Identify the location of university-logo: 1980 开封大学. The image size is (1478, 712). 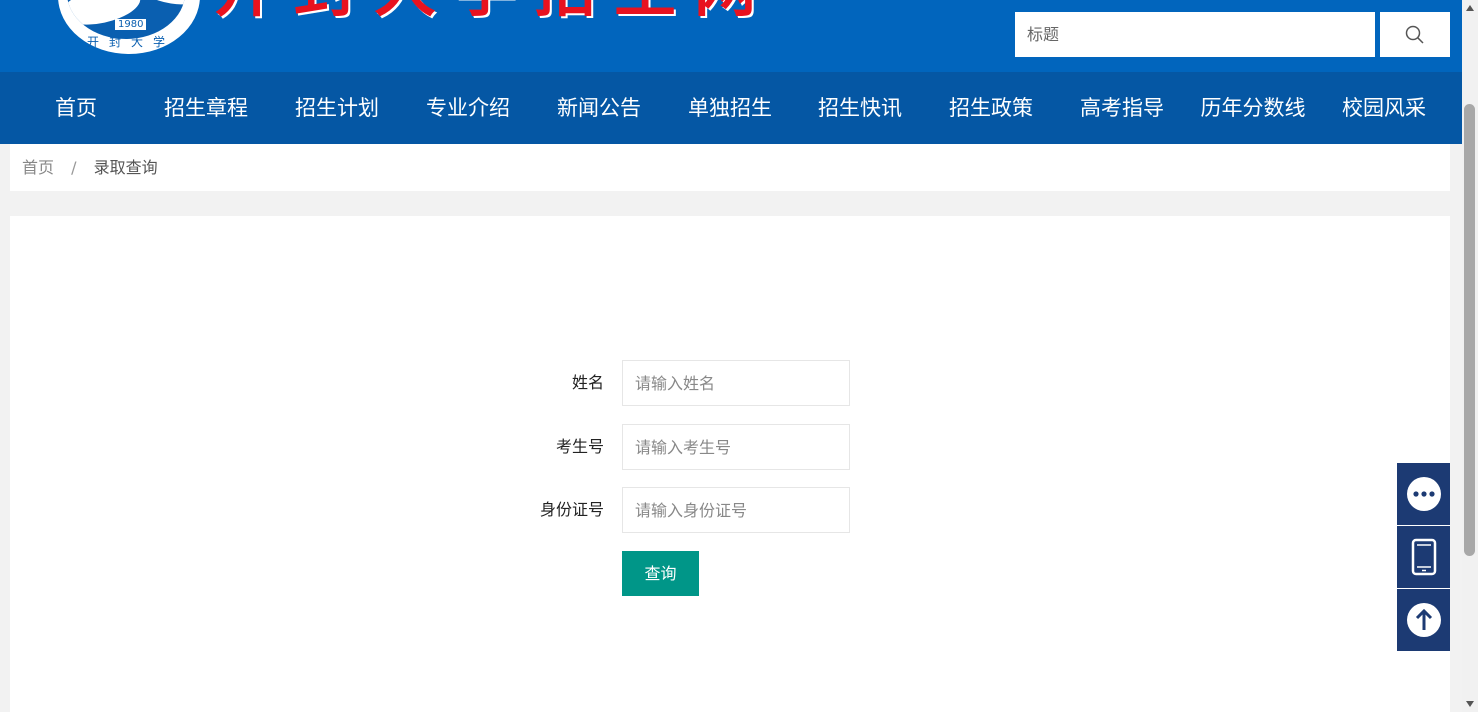
(129, 27).